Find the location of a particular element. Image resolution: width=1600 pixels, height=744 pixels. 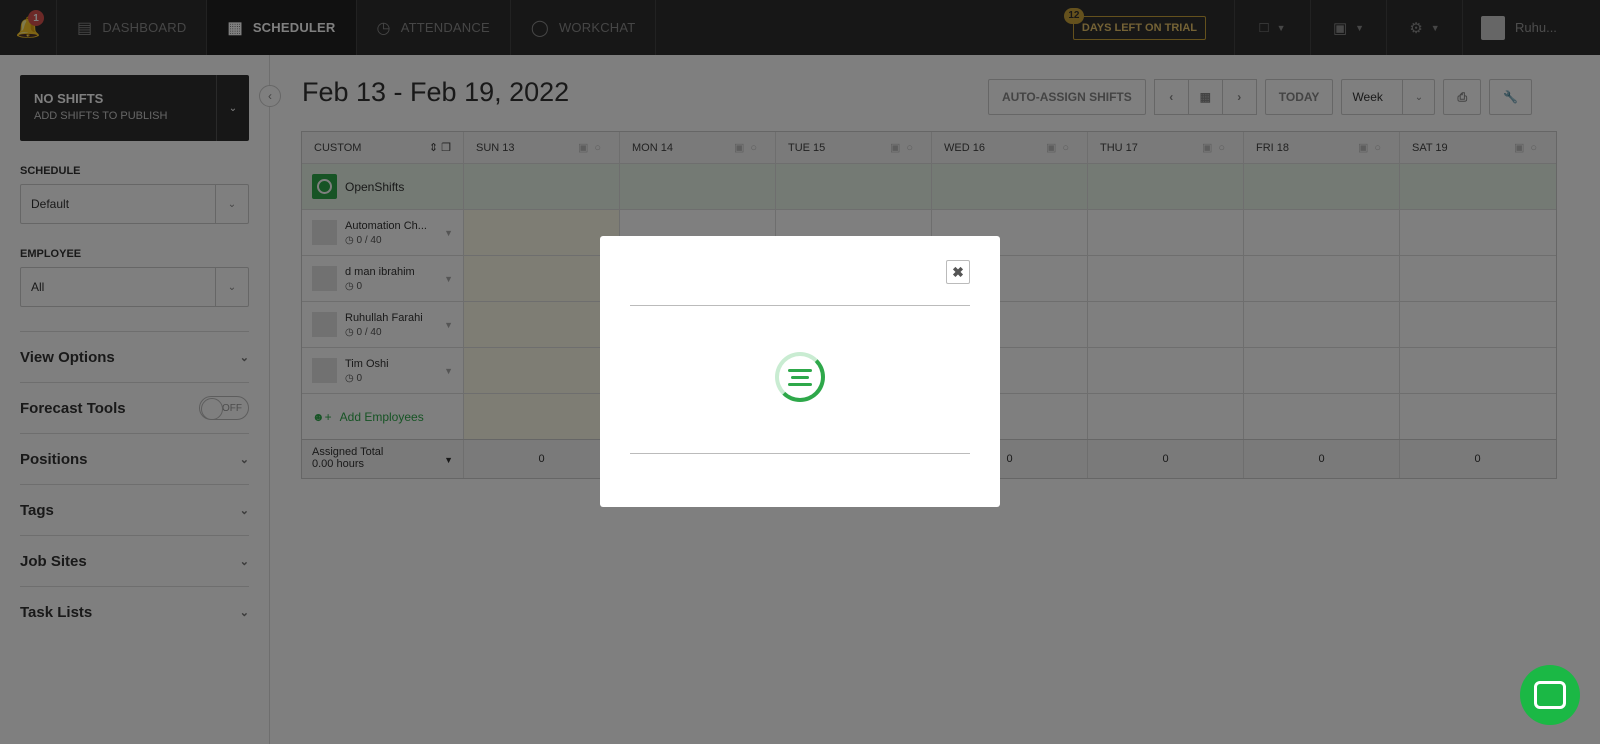

close-button: ✖ is located at coordinates (958, 272).